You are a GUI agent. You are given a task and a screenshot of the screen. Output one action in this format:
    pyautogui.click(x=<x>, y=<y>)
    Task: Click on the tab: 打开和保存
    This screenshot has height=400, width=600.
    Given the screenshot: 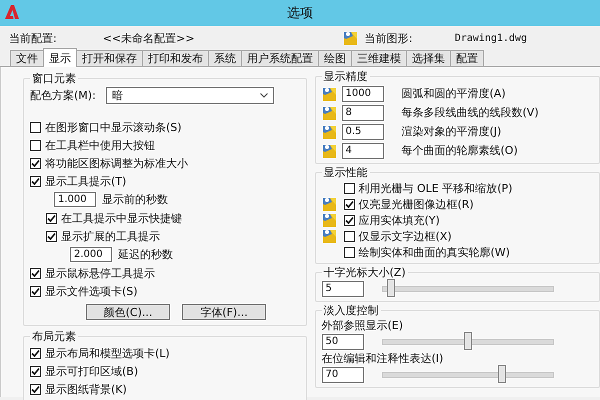 What is the action you would take?
    pyautogui.click(x=109, y=58)
    